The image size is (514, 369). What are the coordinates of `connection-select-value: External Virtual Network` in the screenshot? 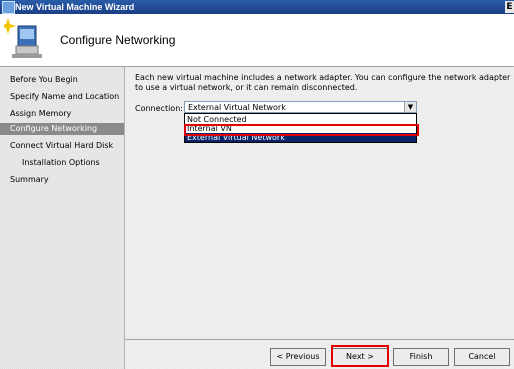 It's located at (237, 107).